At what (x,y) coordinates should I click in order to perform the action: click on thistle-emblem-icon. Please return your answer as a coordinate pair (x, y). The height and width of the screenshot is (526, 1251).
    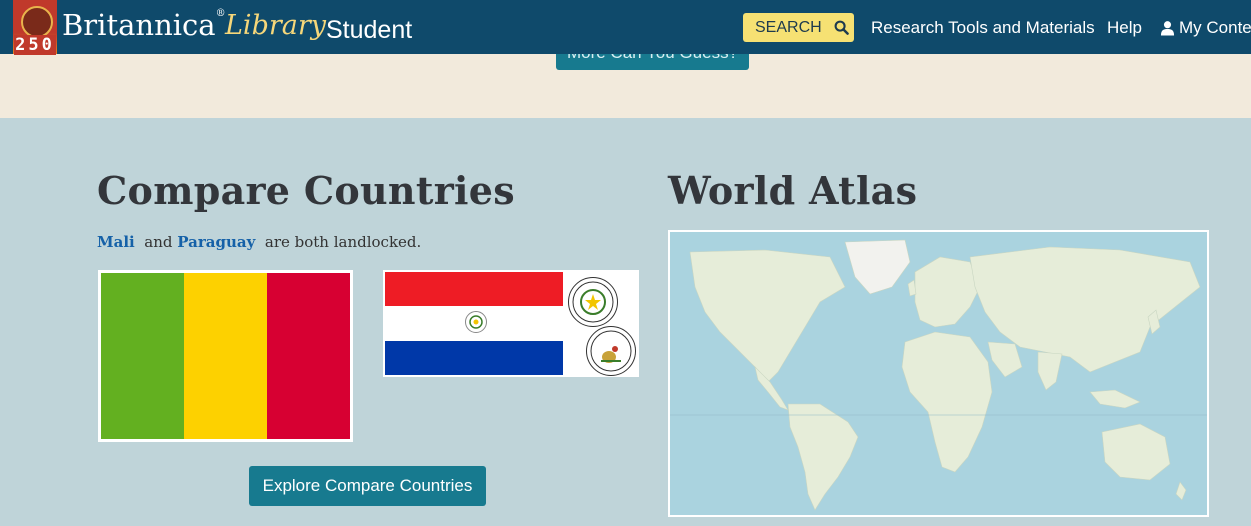
    Looking at the image, I should click on (37, 22).